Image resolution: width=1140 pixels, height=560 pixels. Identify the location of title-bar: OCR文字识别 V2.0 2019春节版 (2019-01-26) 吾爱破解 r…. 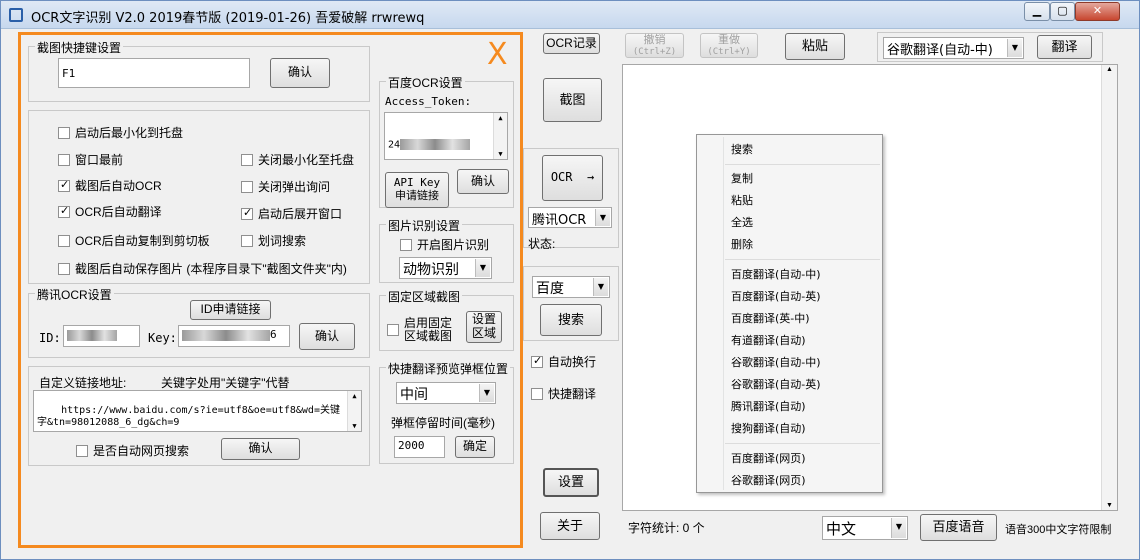
(570, 15).